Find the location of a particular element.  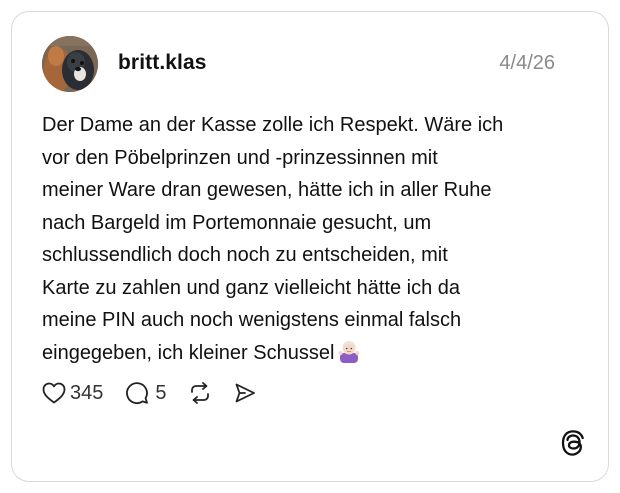

heart-icon is located at coordinates (54, 393).